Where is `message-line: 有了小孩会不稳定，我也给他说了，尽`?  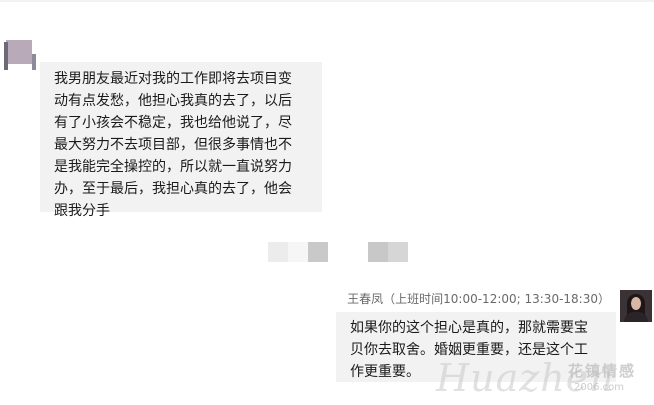 message-line: 有了小孩会不稳定，我也给他说了，尽 is located at coordinates (173, 123).